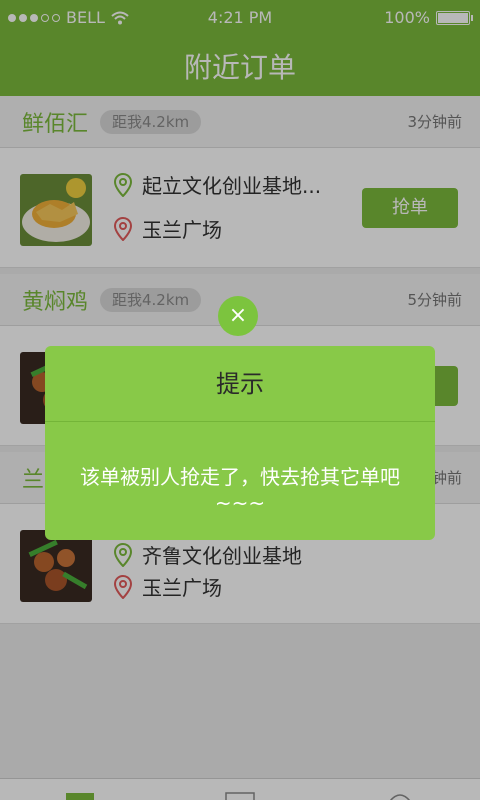 The image size is (480, 800). Describe the element at coordinates (240, 490) in the screenshot. I see `dialog-message: 该单被别人抢走了，快去抢其它单吧~~~` at that location.